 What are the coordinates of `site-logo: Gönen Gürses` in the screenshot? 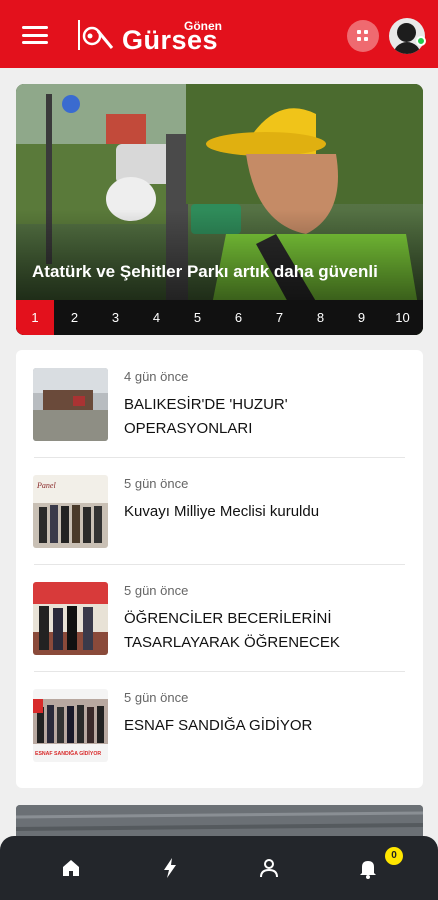 It's located at (156, 36).